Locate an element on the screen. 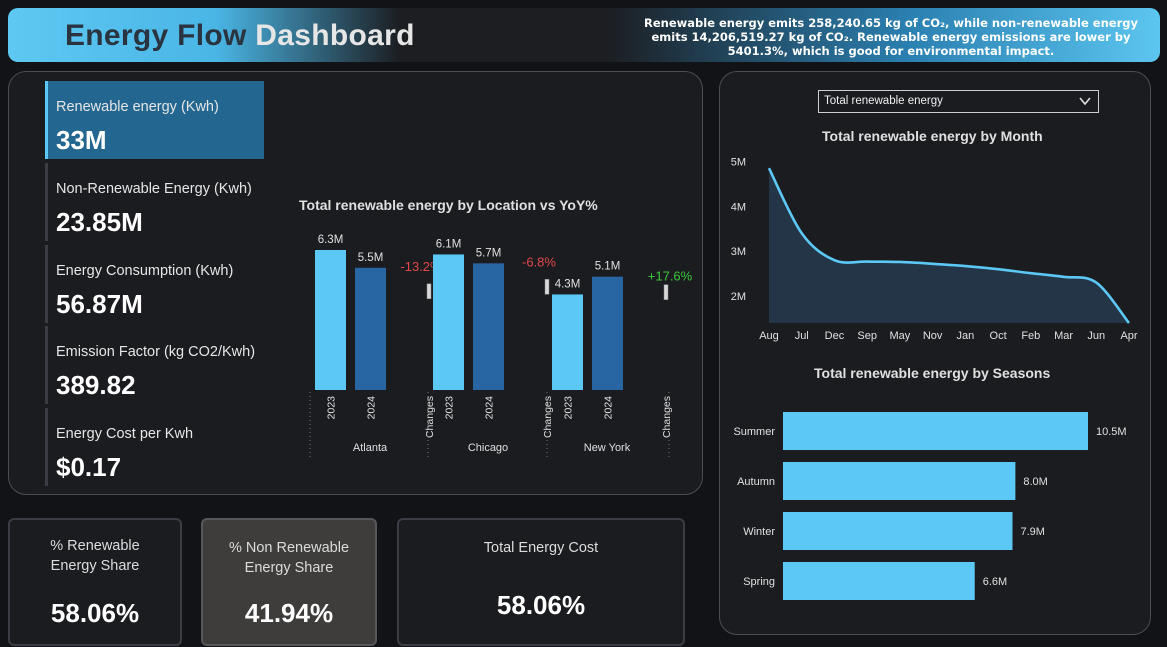 Image resolution: width=1167 pixels, height=647 pixels. bar-2023-chicago is located at coordinates (448, 322).